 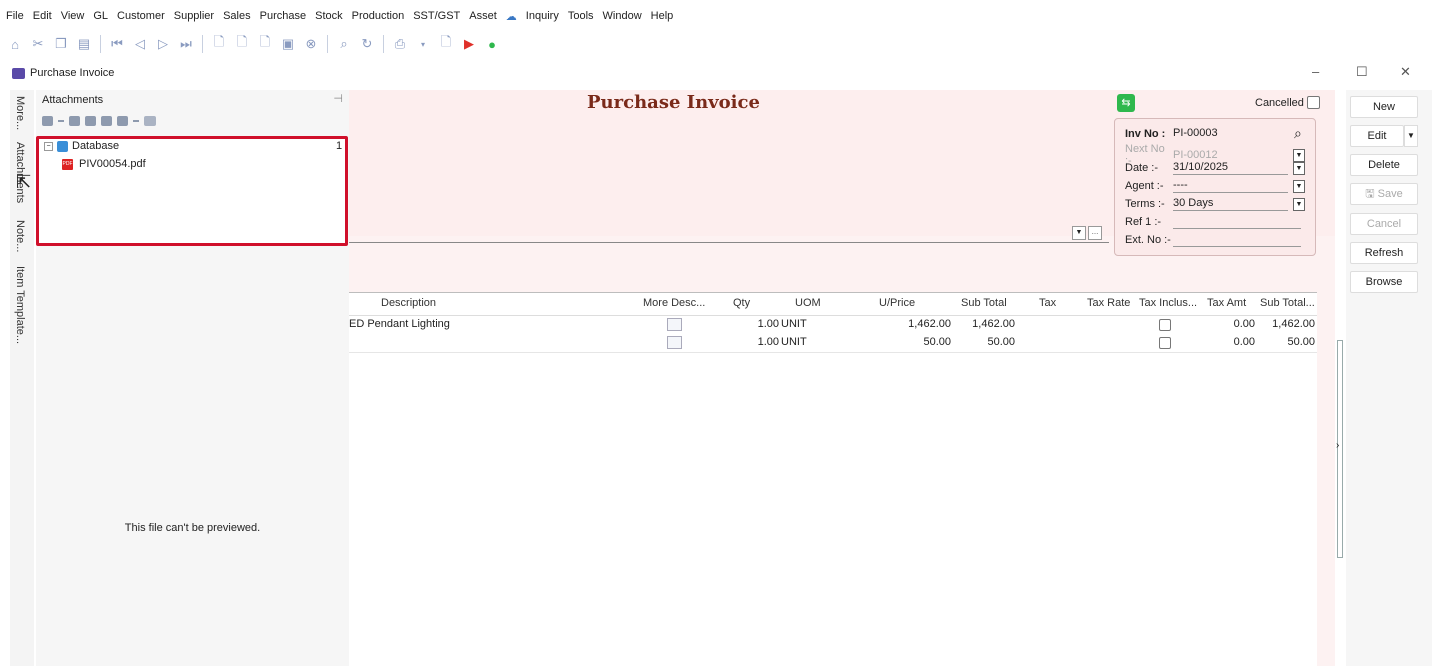 I want to click on cell-subtotal2: 1,462.00, so click(x=1286, y=324).